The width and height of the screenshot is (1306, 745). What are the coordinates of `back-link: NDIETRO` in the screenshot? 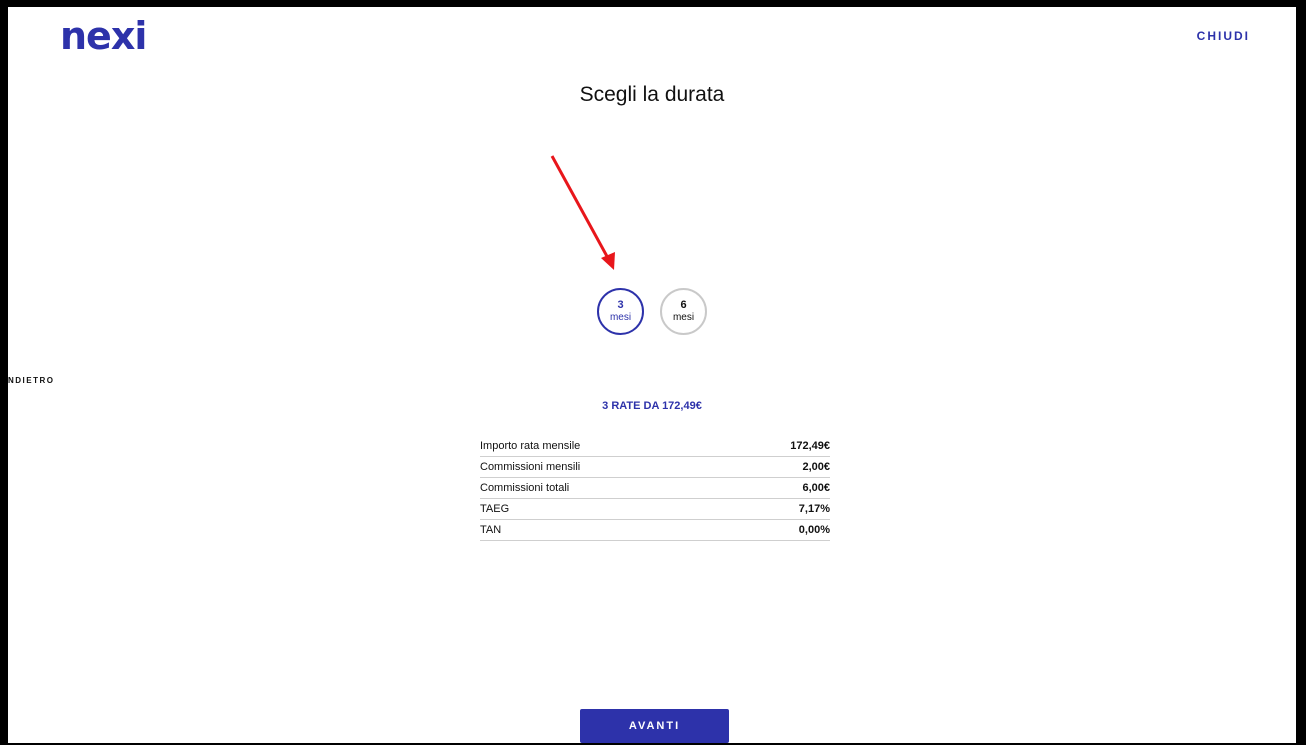 It's located at (31, 380).